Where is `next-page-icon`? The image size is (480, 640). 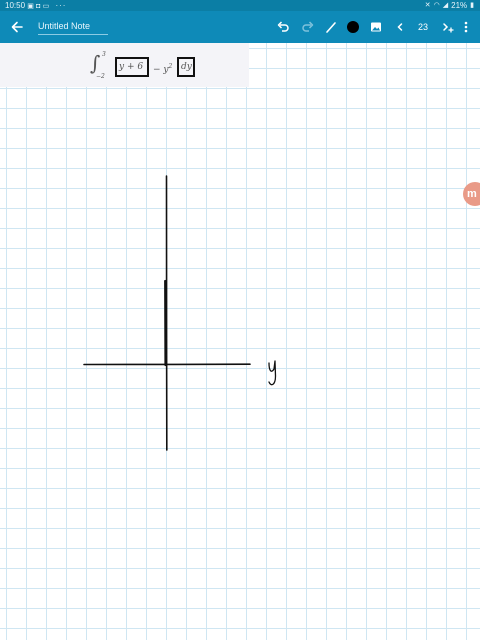 next-page-icon is located at coordinates (448, 28).